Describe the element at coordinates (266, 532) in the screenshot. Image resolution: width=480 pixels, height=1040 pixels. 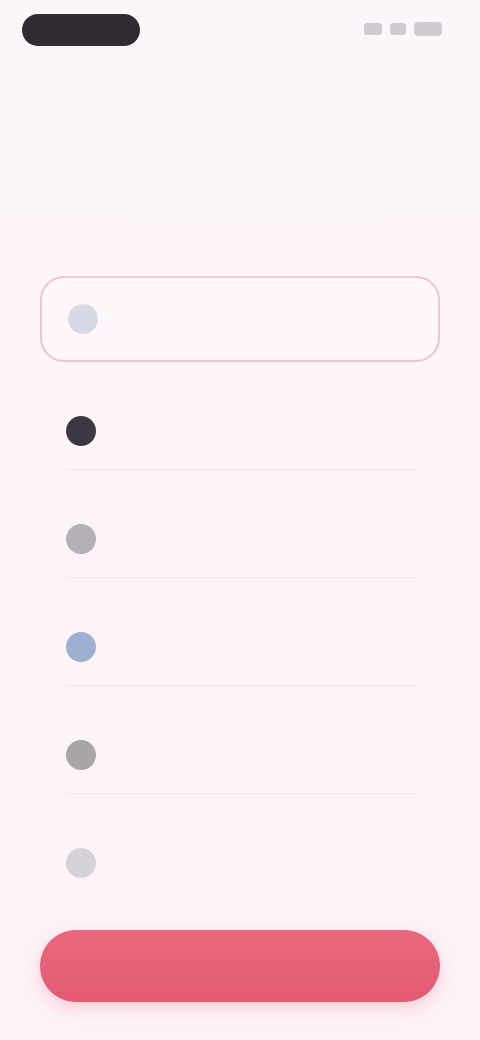
I see `option-3-title` at that location.